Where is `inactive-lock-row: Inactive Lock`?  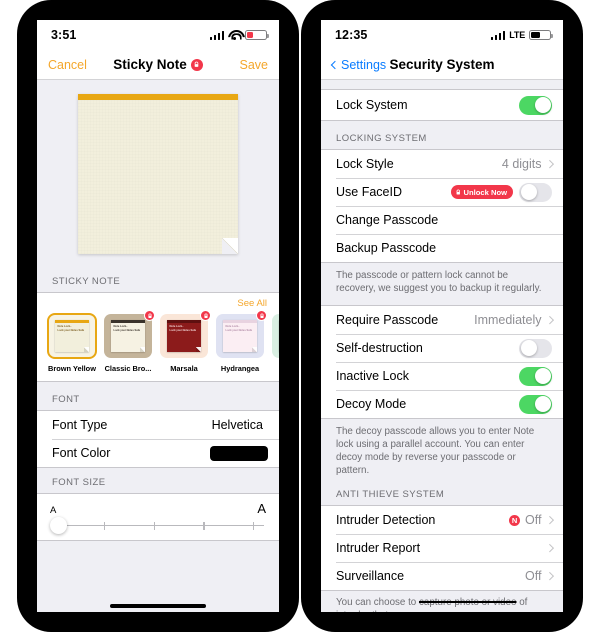 inactive-lock-row: Inactive Lock is located at coordinates (442, 376).